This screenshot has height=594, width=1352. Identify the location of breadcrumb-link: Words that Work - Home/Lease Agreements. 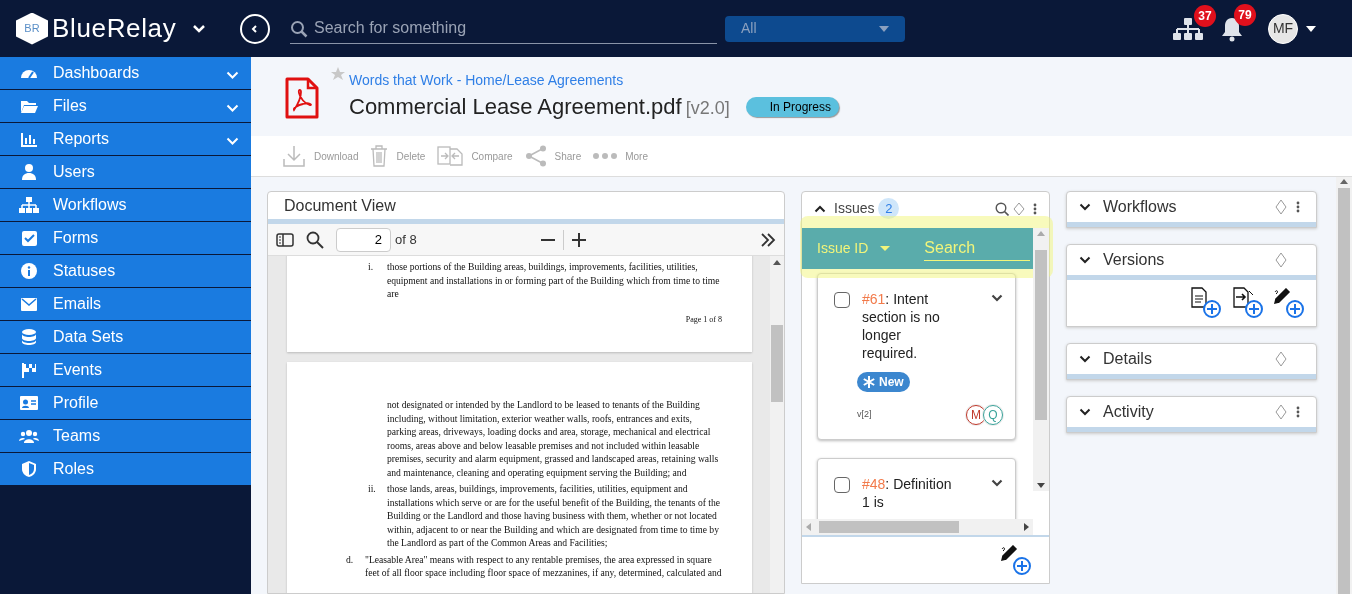
(594, 80).